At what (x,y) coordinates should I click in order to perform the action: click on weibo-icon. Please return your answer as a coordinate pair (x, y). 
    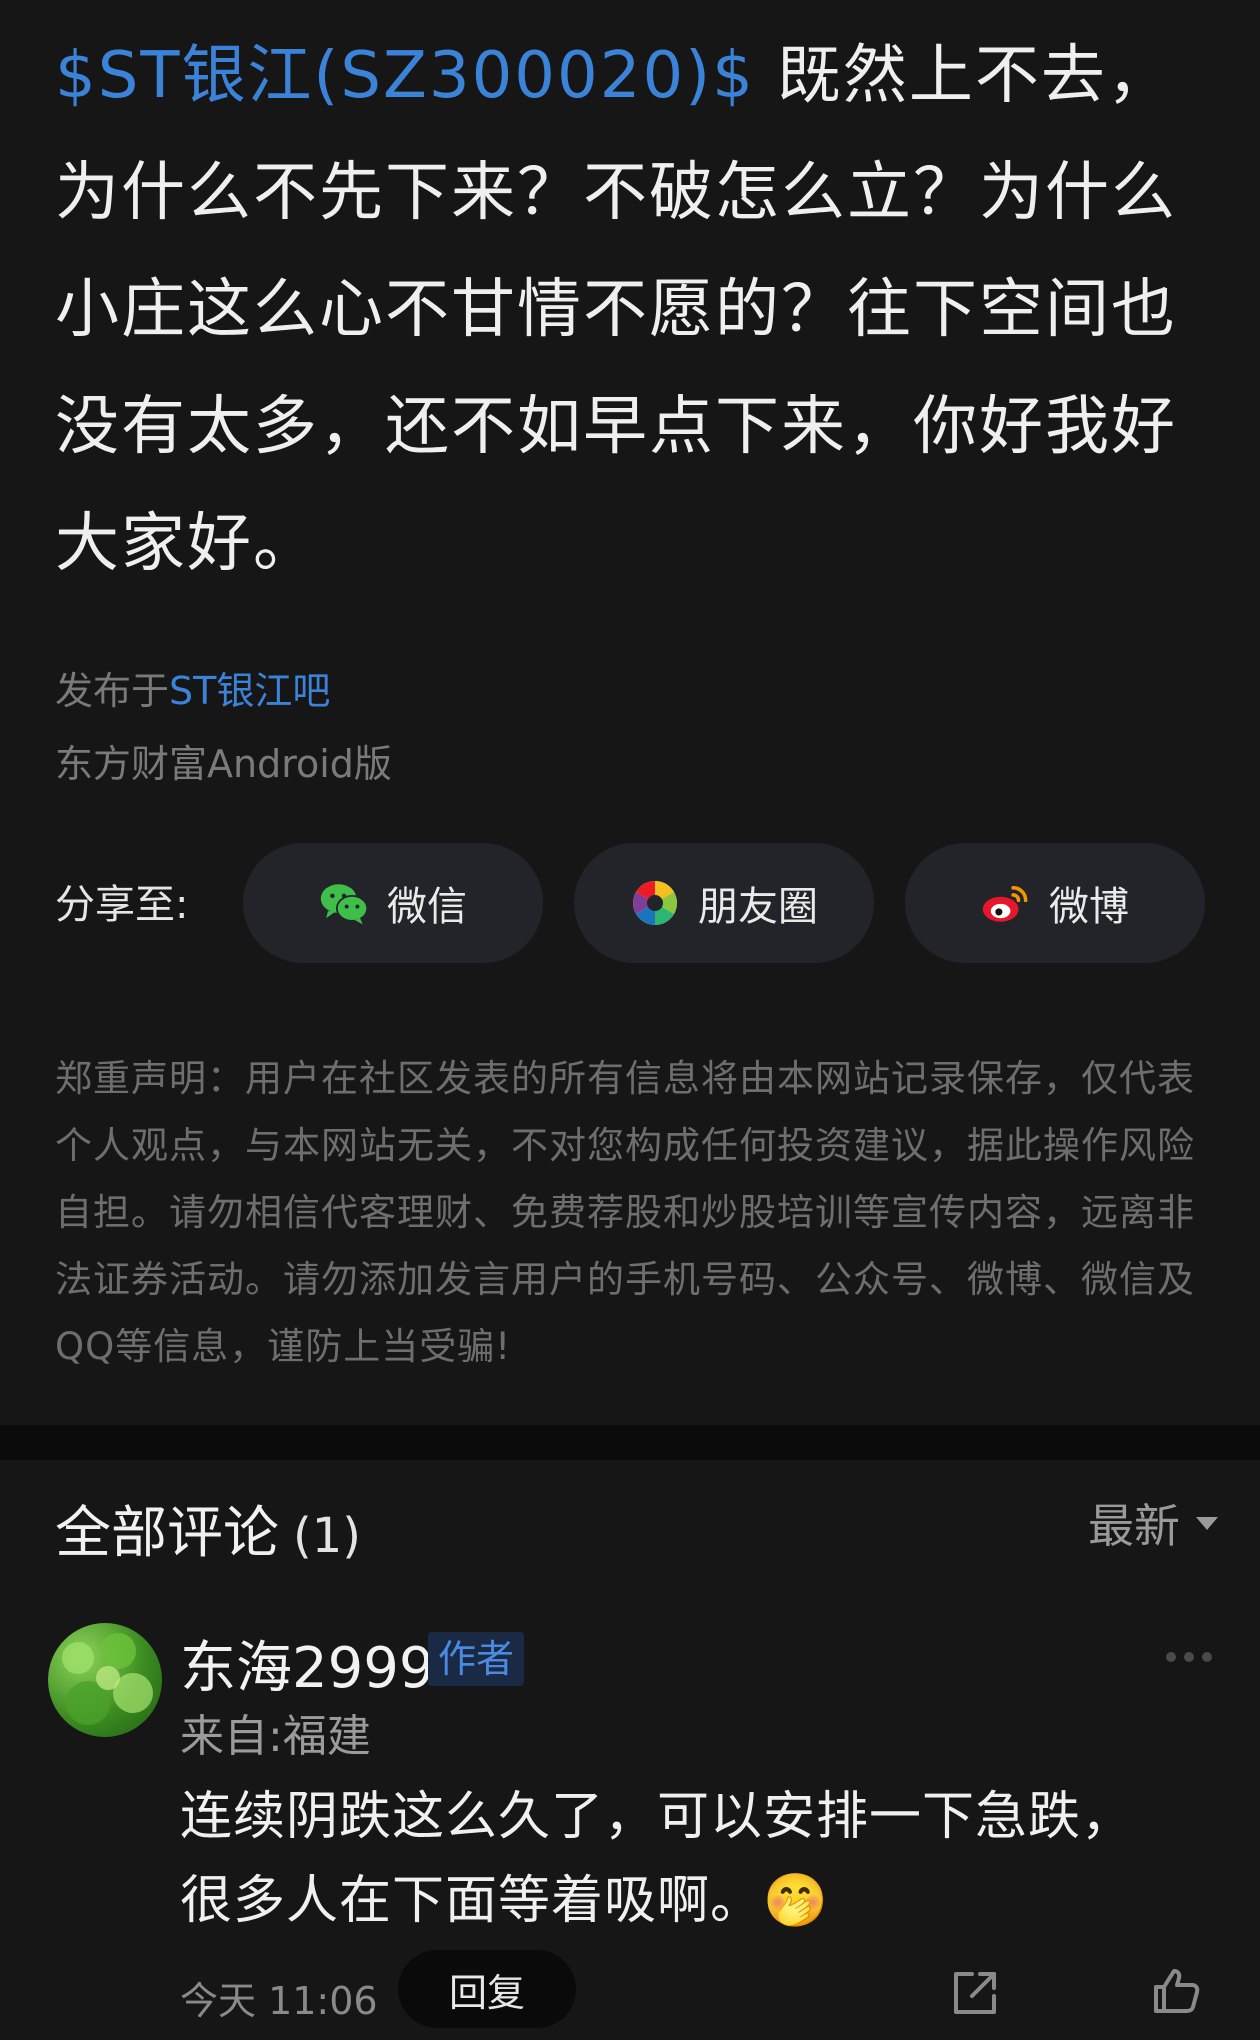
    Looking at the image, I should click on (1006, 903).